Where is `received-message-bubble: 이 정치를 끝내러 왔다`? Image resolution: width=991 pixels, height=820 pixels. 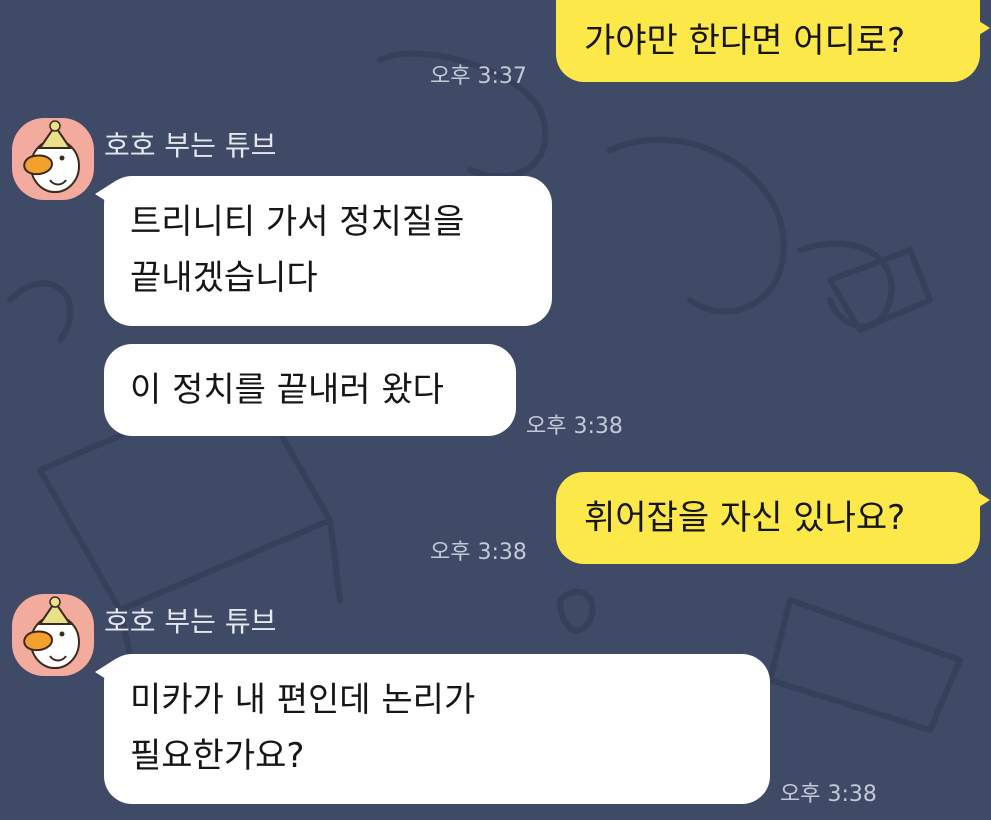 received-message-bubble: 이 정치를 끝내러 왔다 is located at coordinates (310, 390).